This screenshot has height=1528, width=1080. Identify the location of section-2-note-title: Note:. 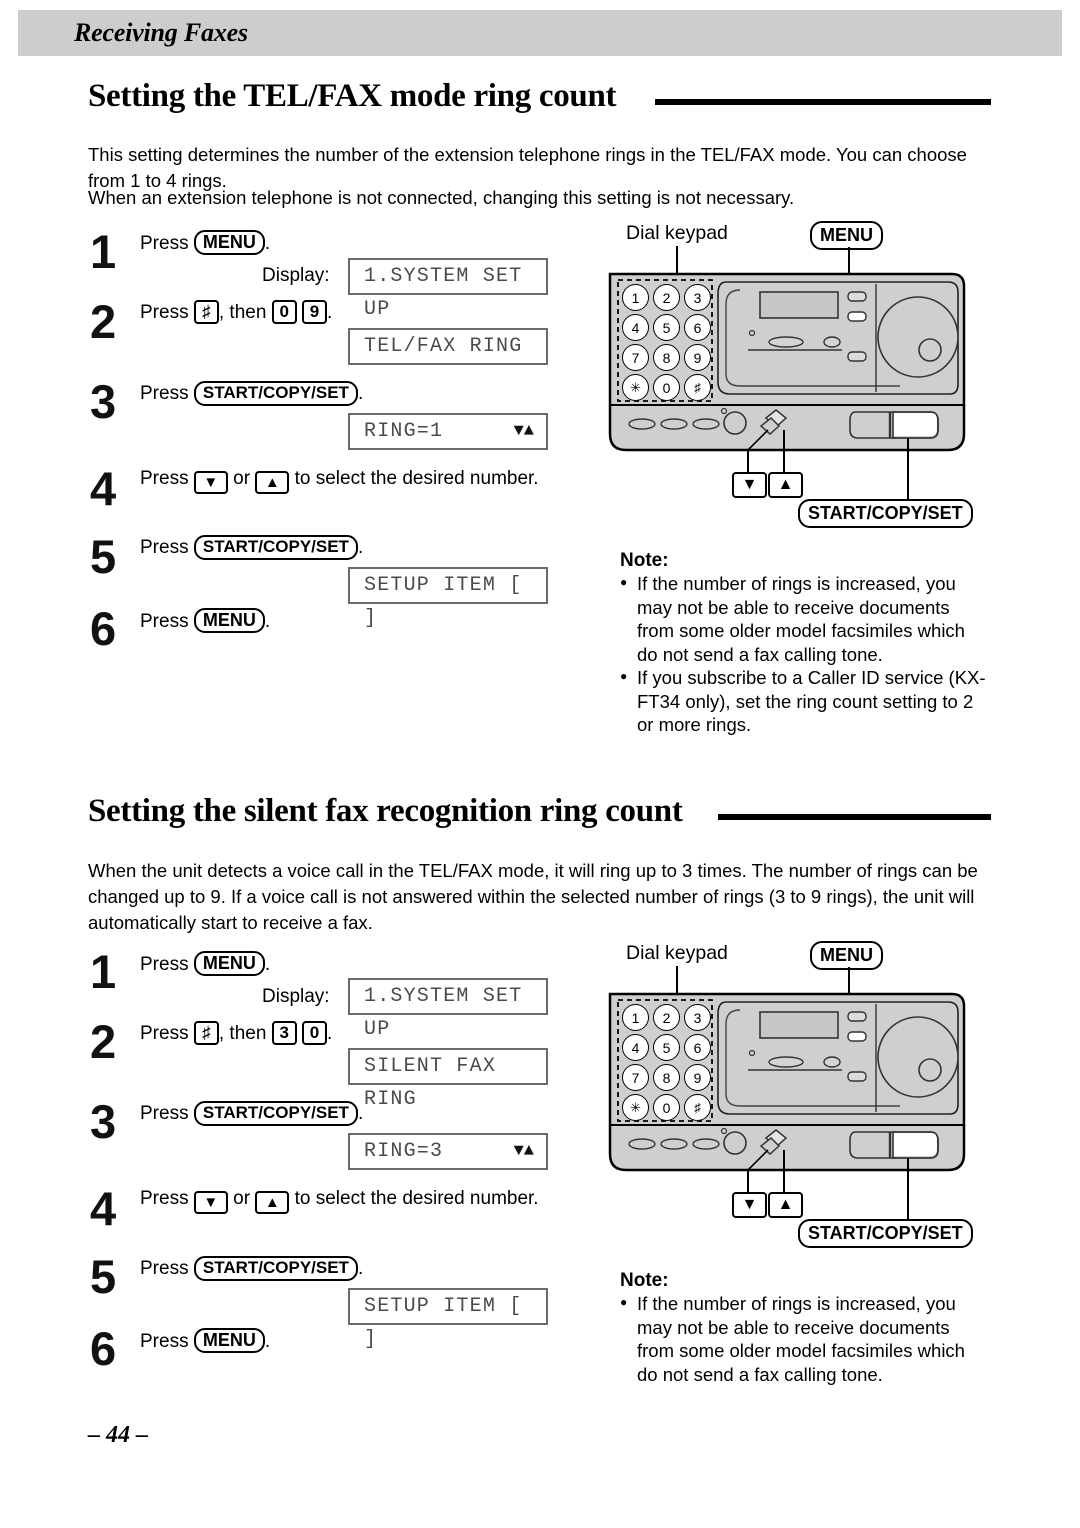
(644, 1280).